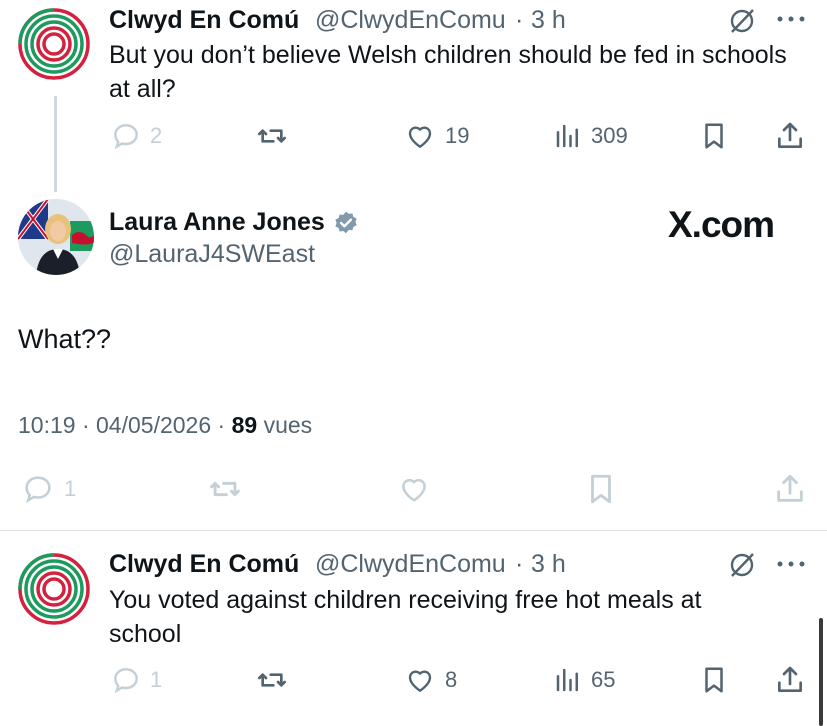 This screenshot has width=827, height=726. I want to click on tweet-meta-line: 10:19 · 04/05/2026 · 89 vues, so click(165, 425).